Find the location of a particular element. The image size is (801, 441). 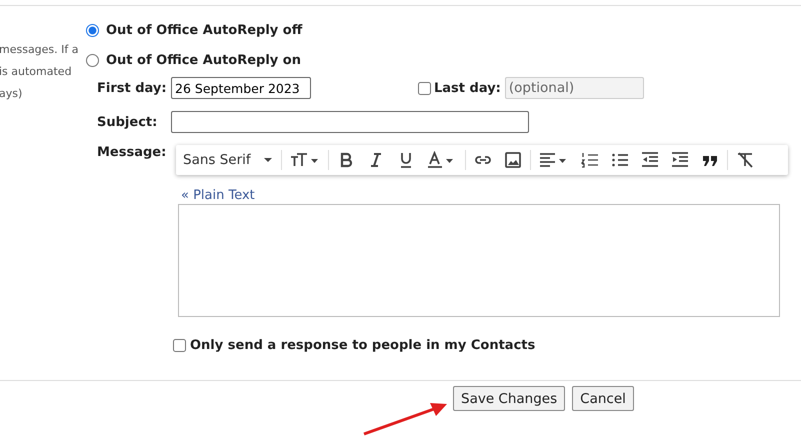

font-dropdown: Sans Serif is located at coordinates (230, 160).